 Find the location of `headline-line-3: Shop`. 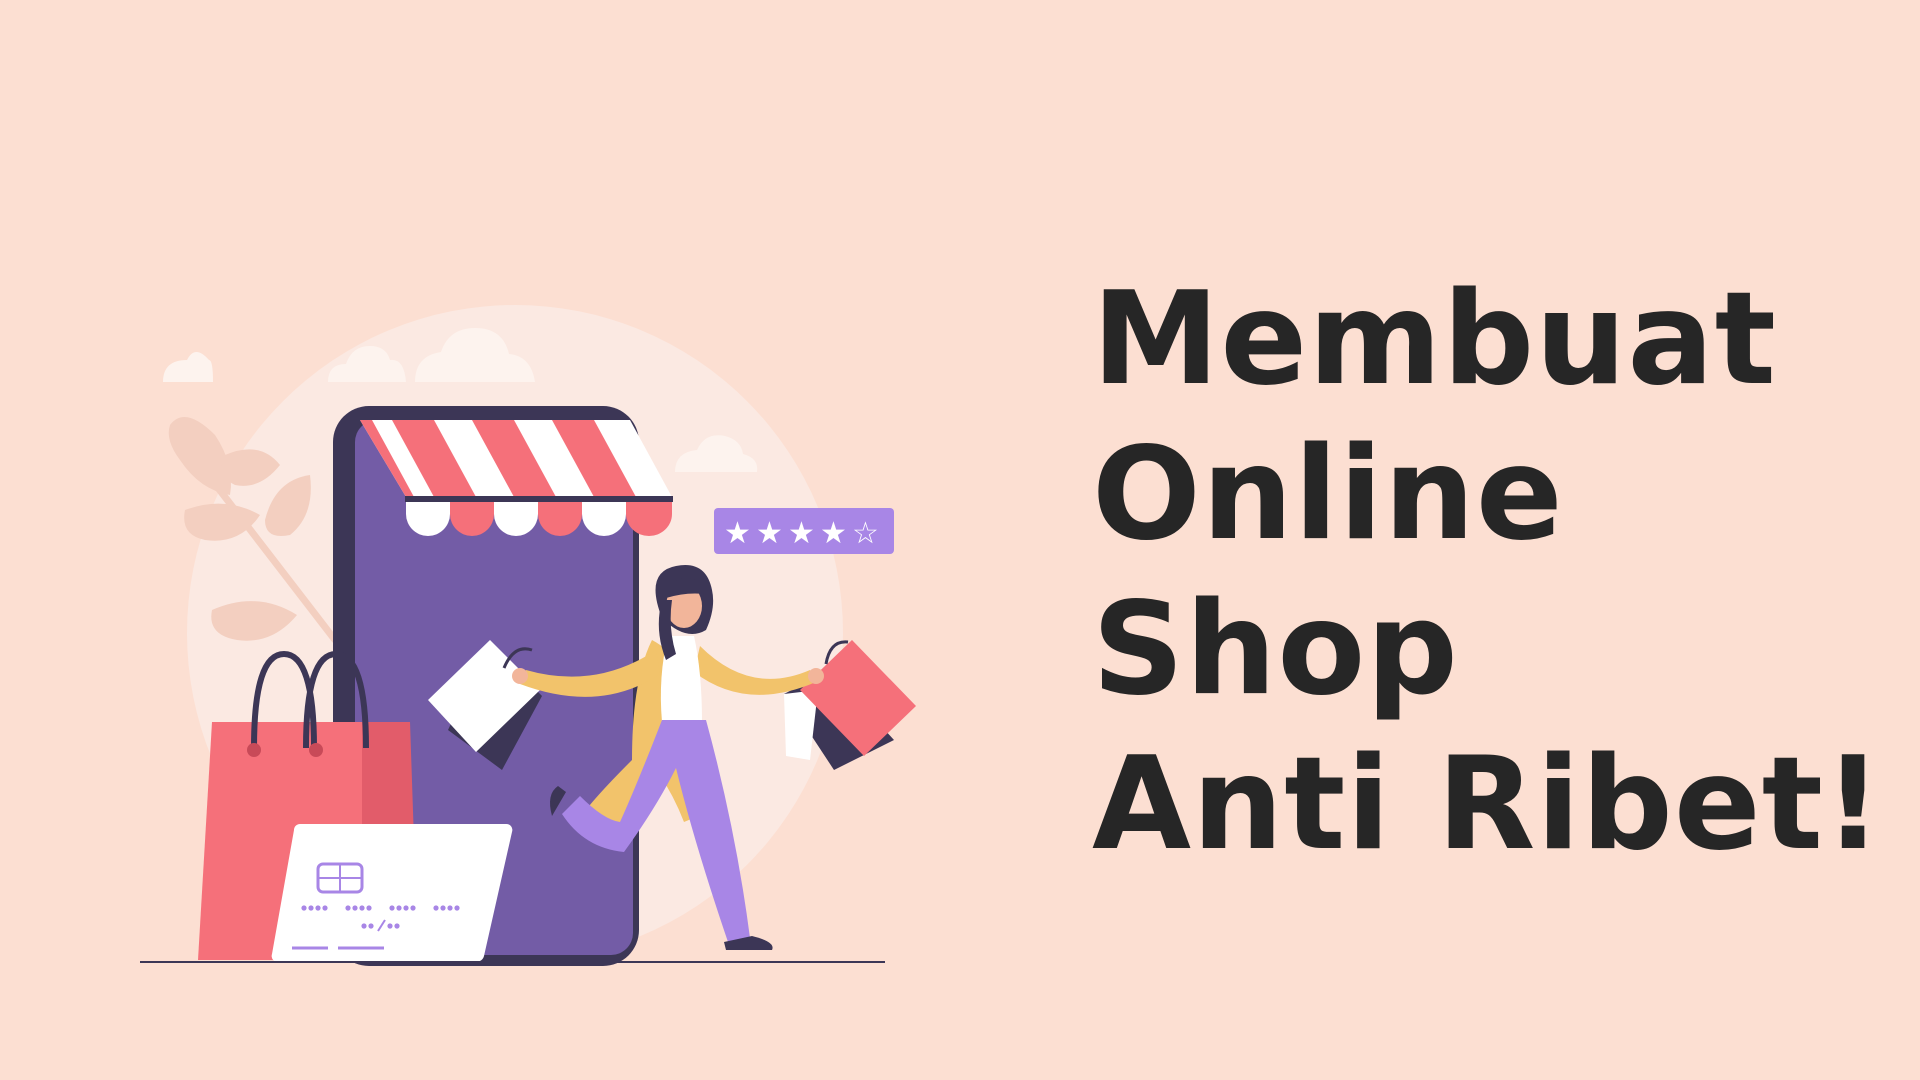

headline-line-3: Shop is located at coordinates (1275, 649).